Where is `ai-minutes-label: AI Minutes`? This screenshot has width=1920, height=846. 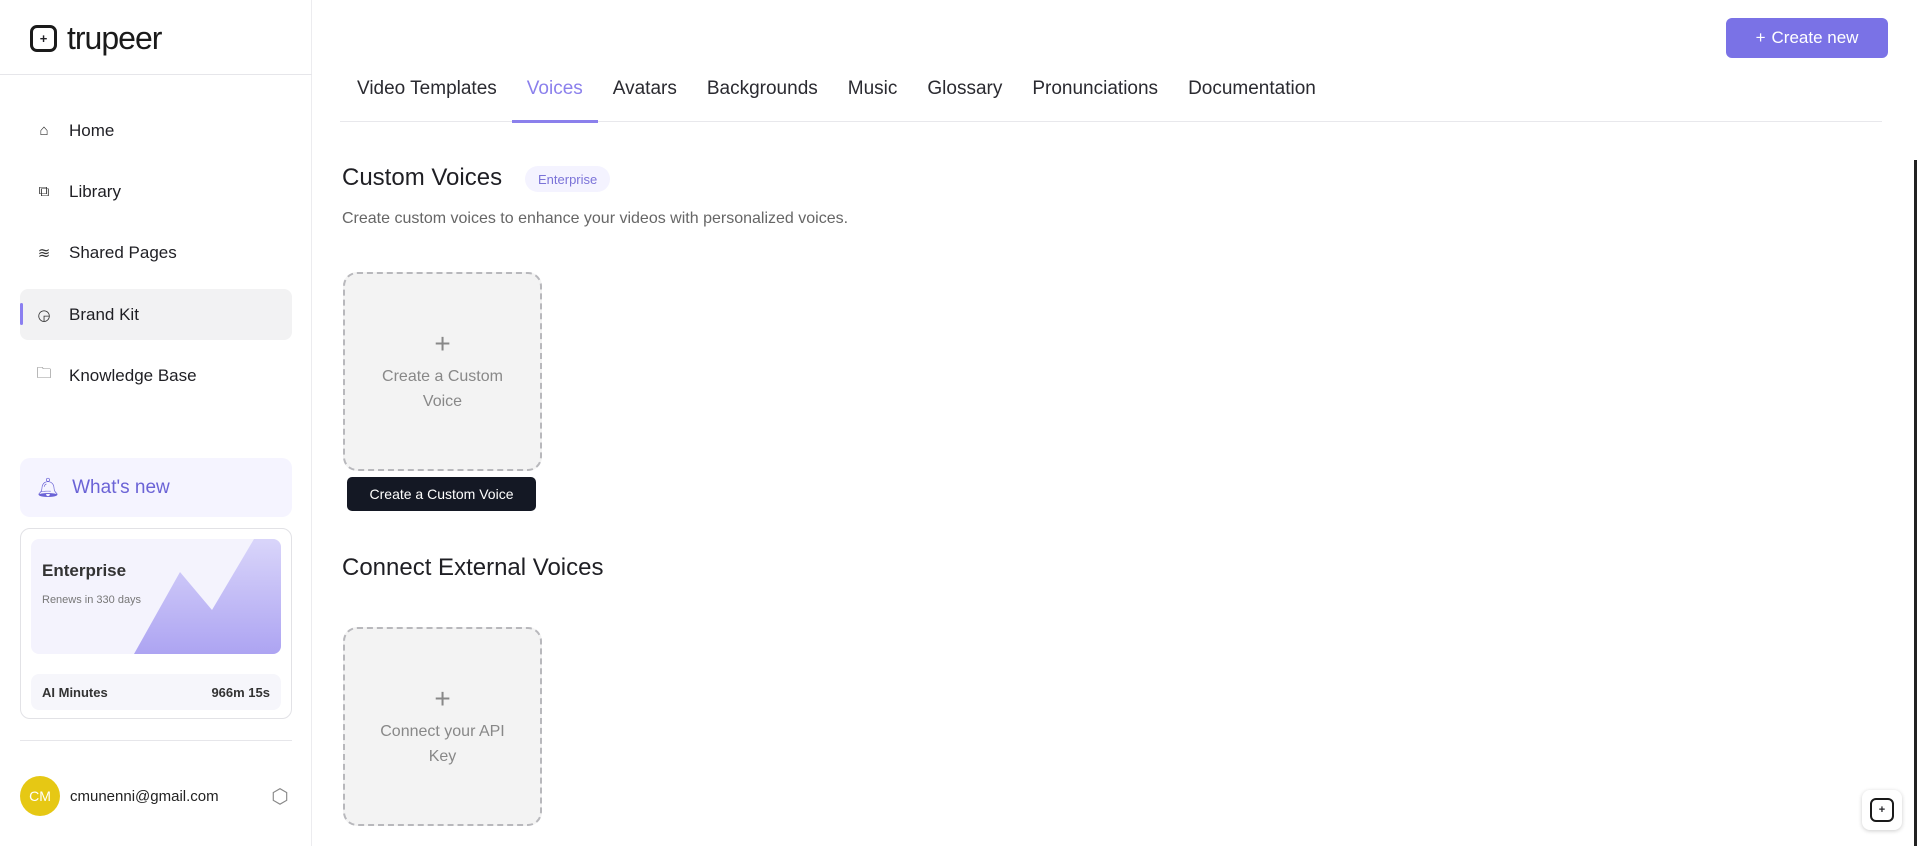 ai-minutes-label: AI Minutes is located at coordinates (75, 692).